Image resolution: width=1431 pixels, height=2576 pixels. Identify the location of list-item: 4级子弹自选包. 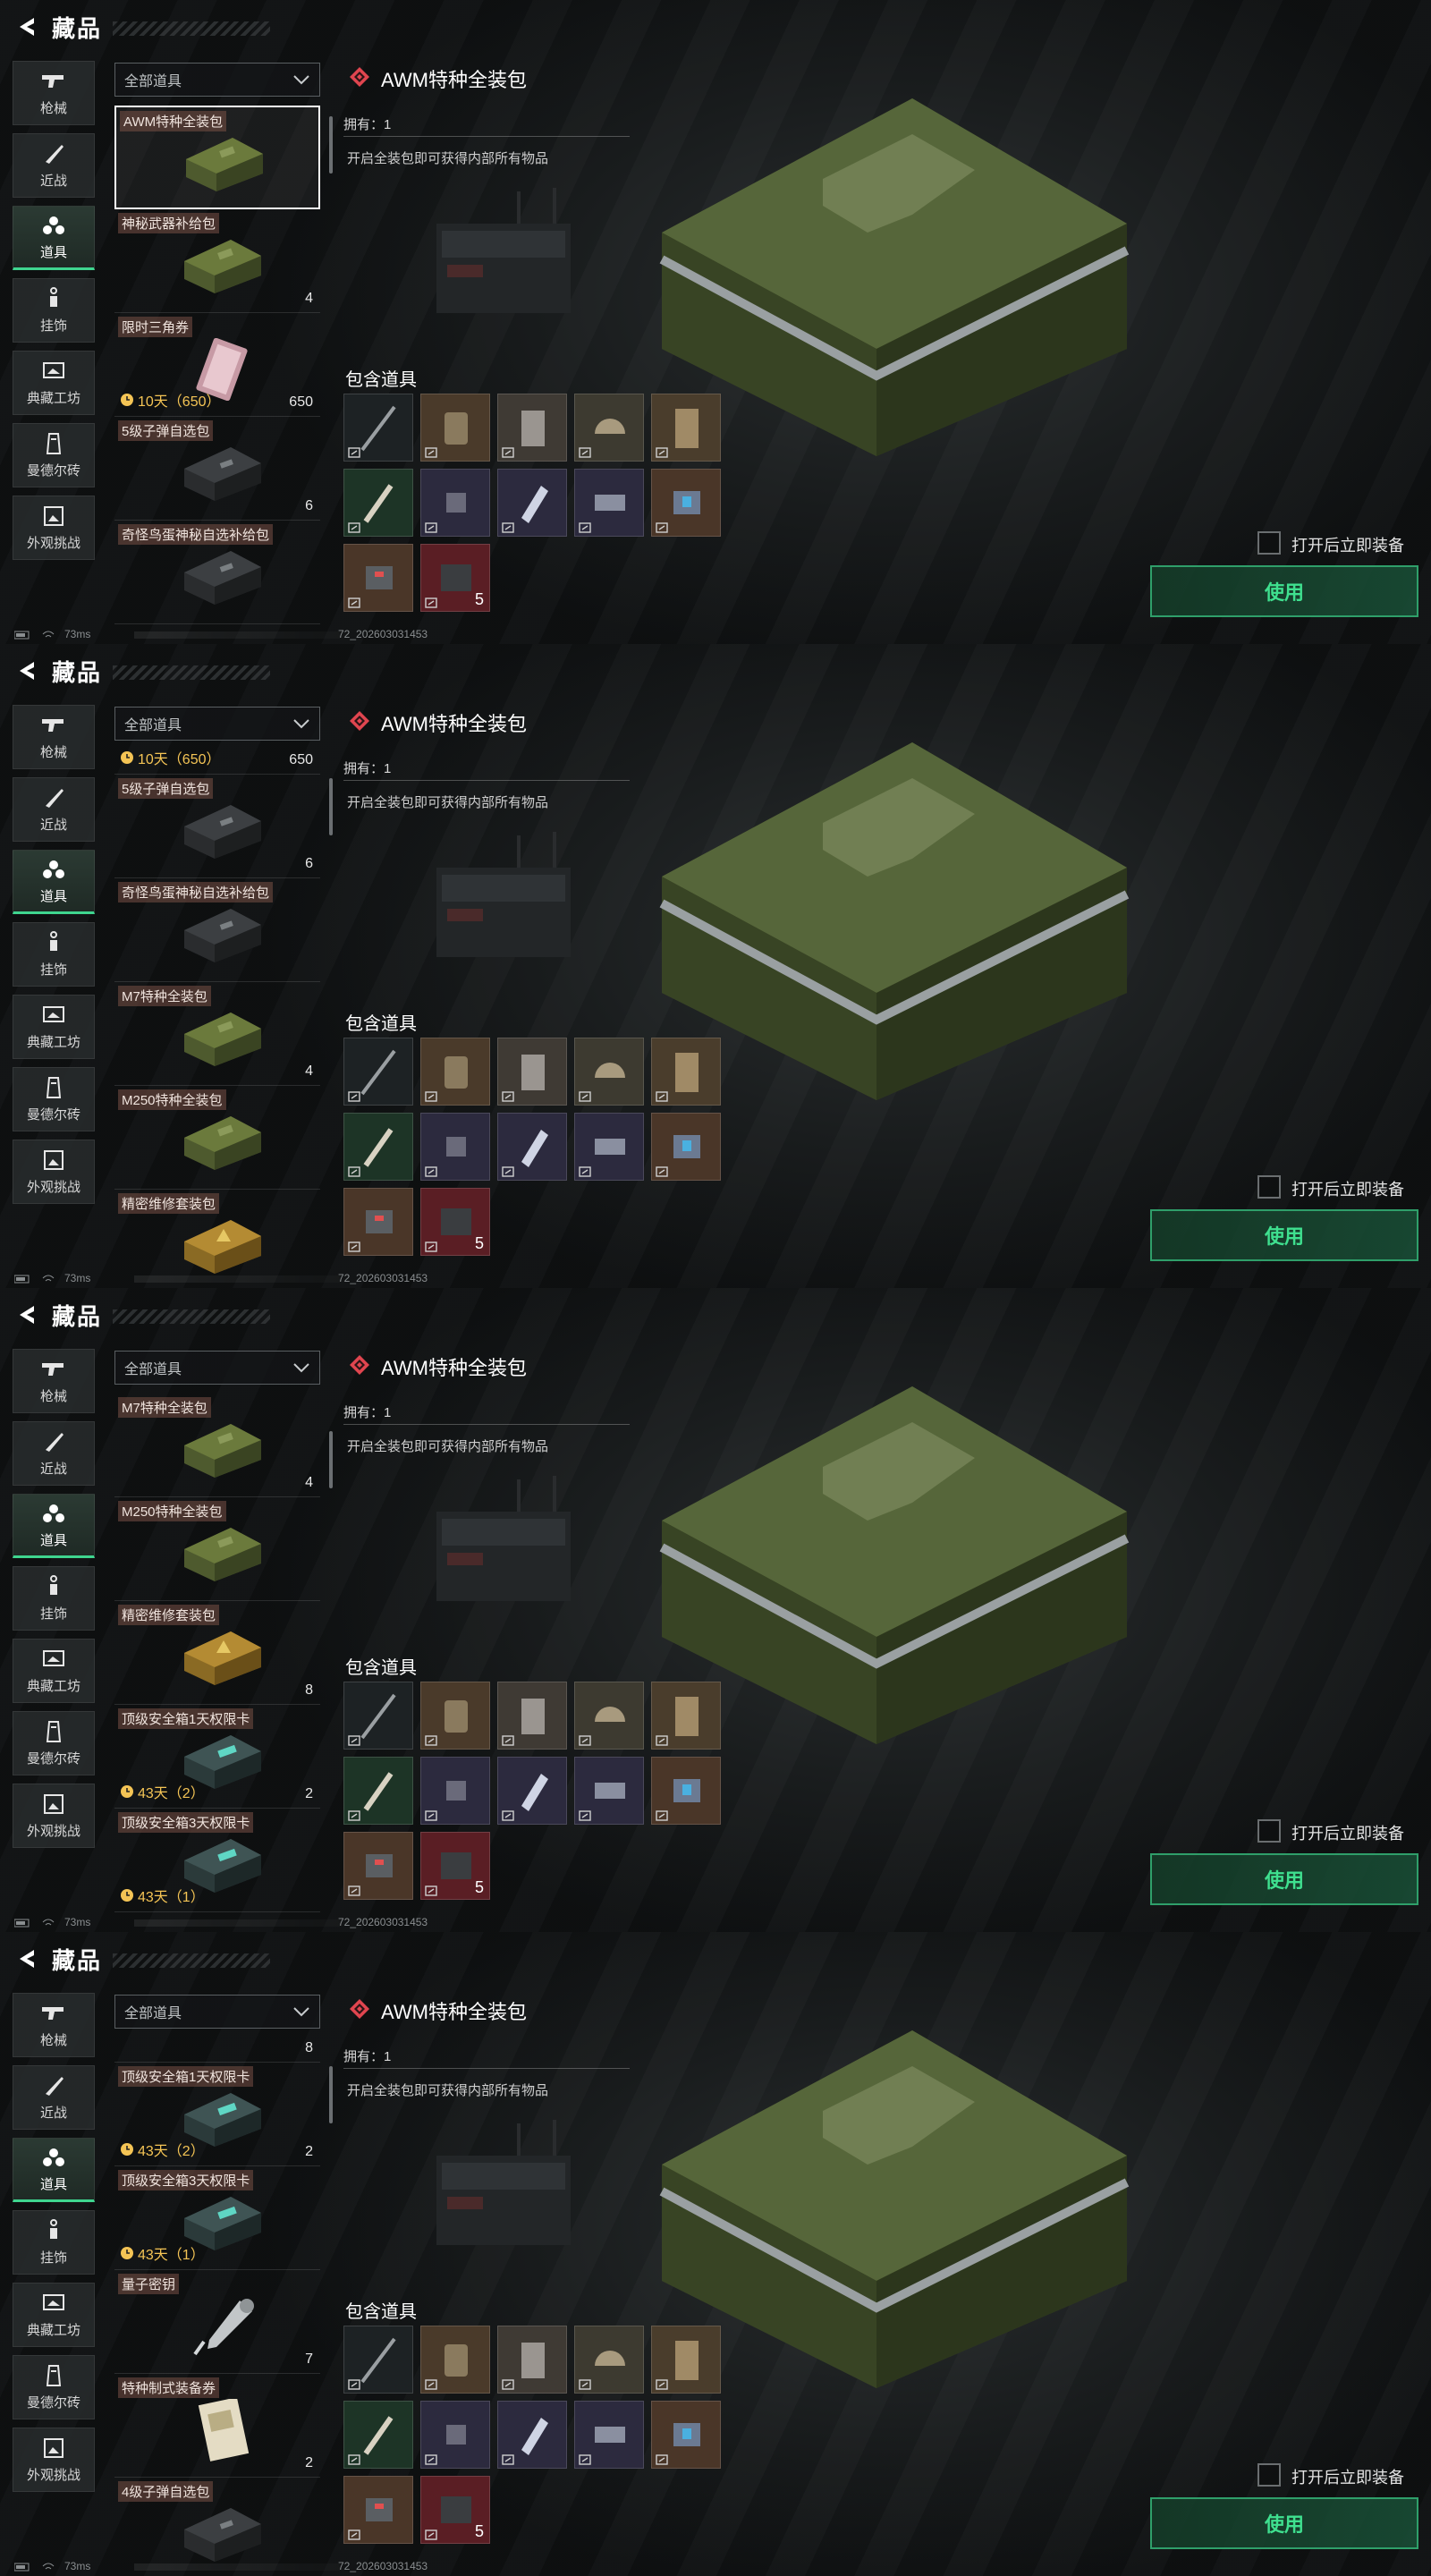
(217, 2522).